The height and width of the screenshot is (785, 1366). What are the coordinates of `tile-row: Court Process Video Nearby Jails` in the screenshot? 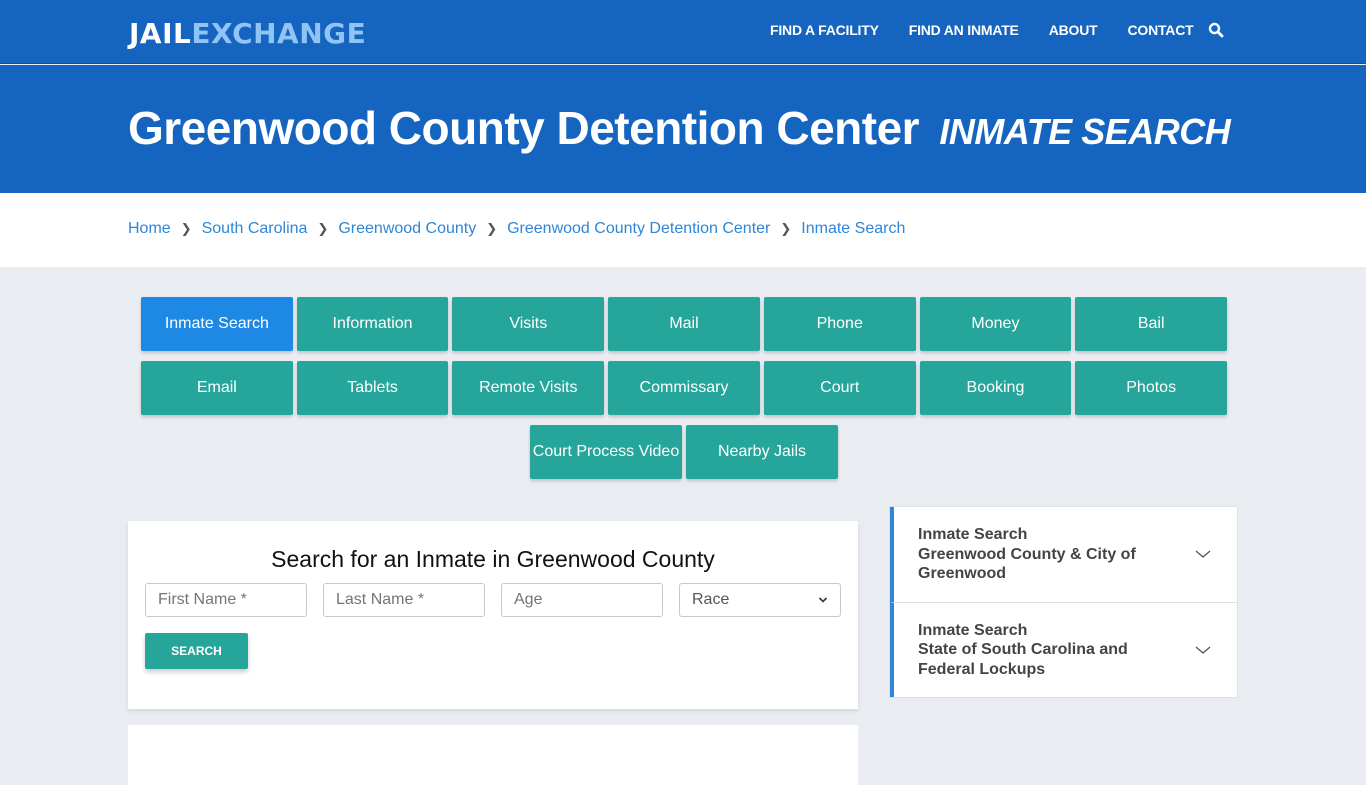 It's located at (684, 452).